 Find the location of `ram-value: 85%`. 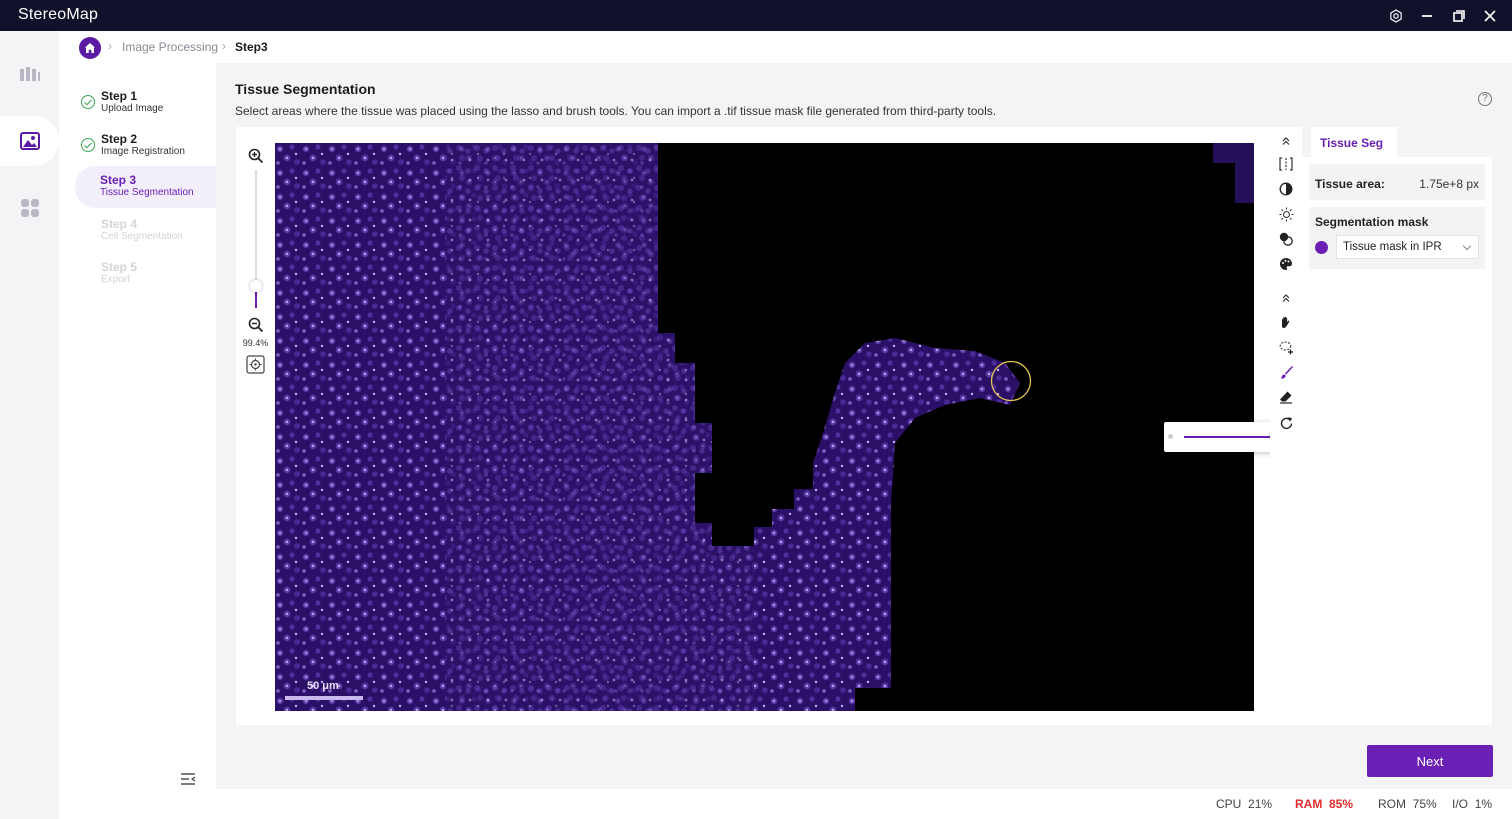

ram-value: 85% is located at coordinates (1341, 804).